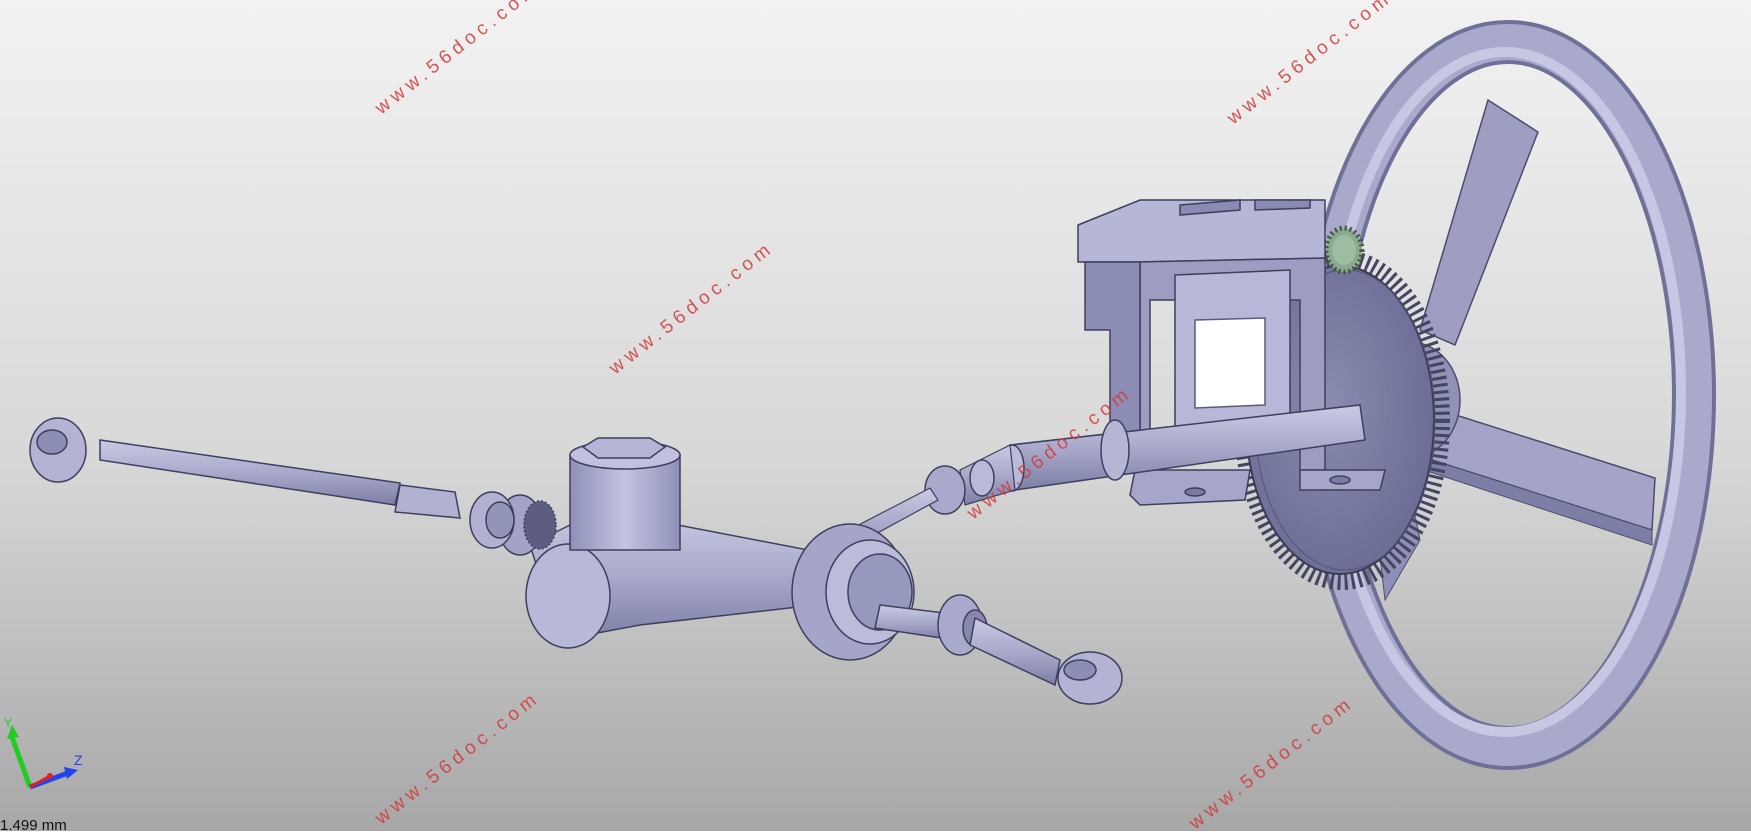 Image resolution: width=1751 pixels, height=835 pixels. I want to click on tie-rod-left, so click(245, 468).